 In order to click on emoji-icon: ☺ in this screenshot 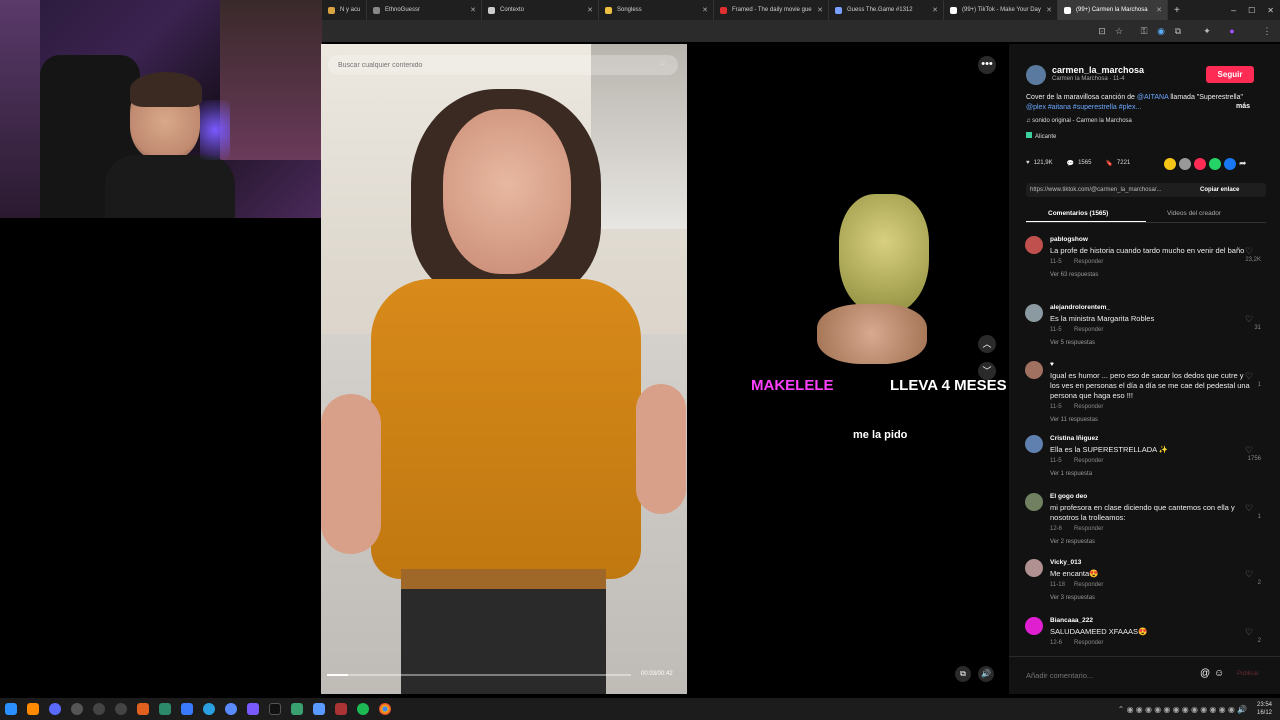, I will do `click(1219, 673)`.